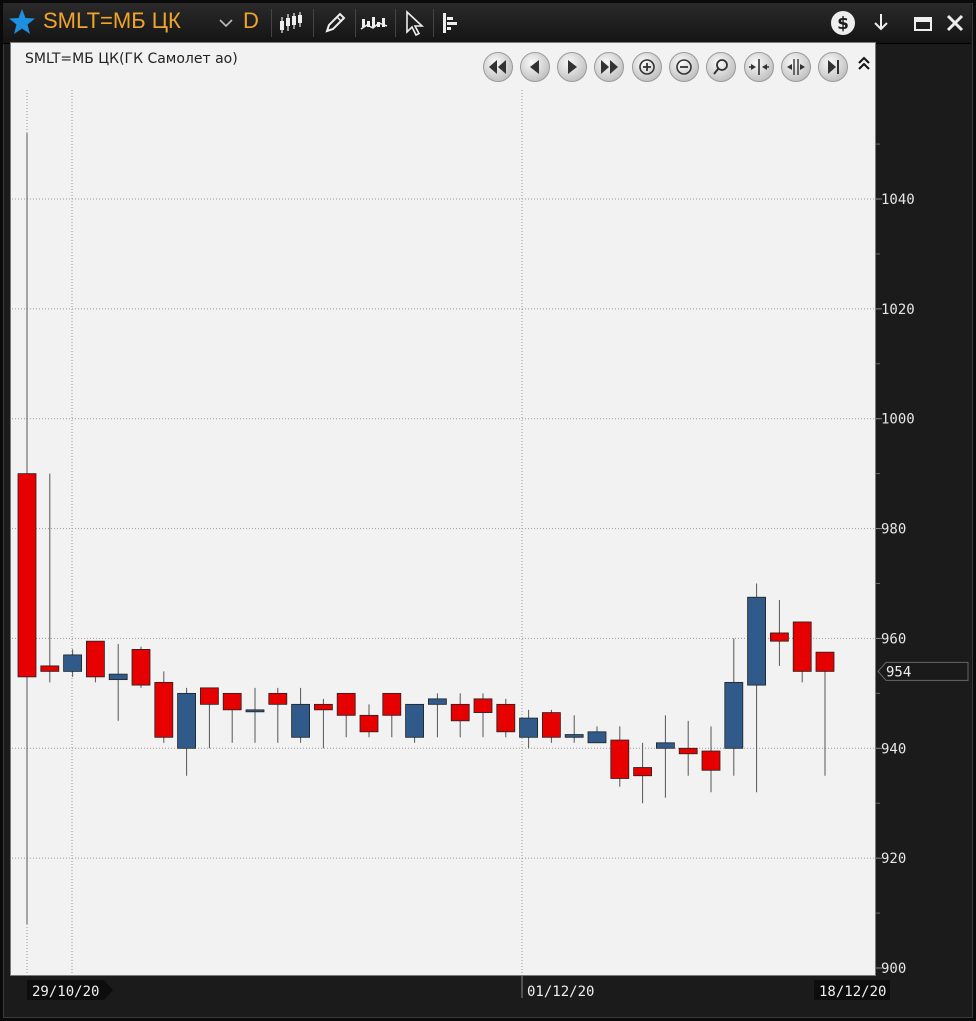  What do you see at coordinates (864, 65) in the screenshot?
I see `collapse-up-icon` at bounding box center [864, 65].